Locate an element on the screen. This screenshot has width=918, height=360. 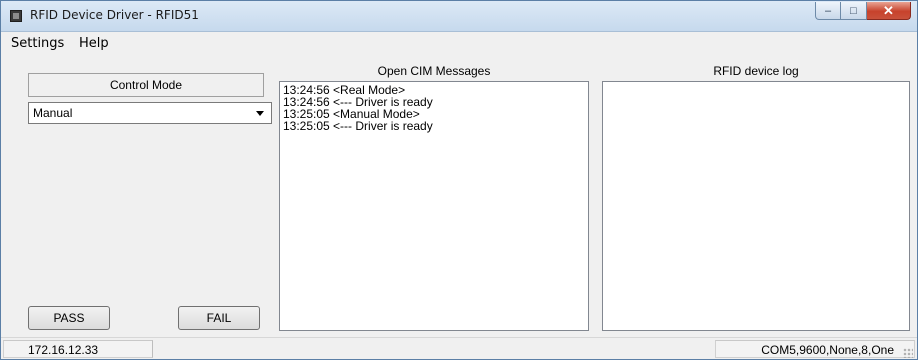
window-title: RFID Device Driver - RFID51 is located at coordinates (114, 15).